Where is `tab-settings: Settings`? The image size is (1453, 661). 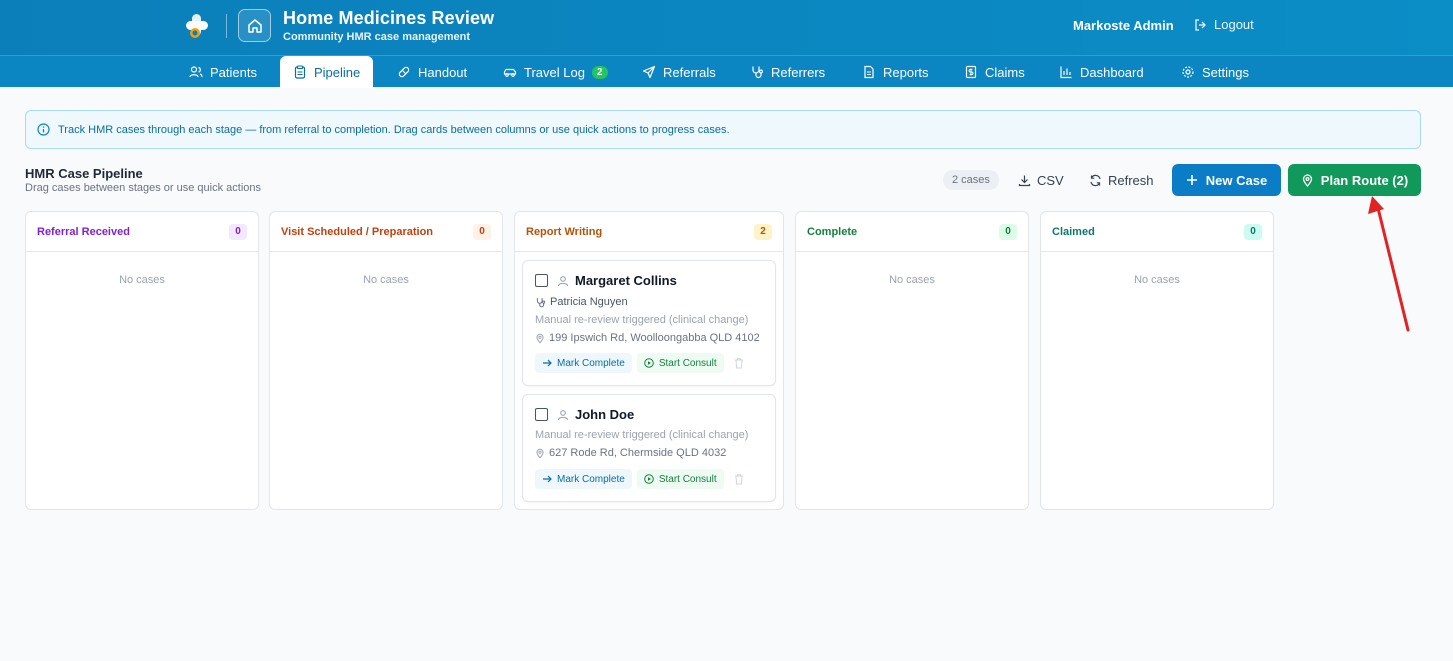 tab-settings: Settings is located at coordinates (1215, 72).